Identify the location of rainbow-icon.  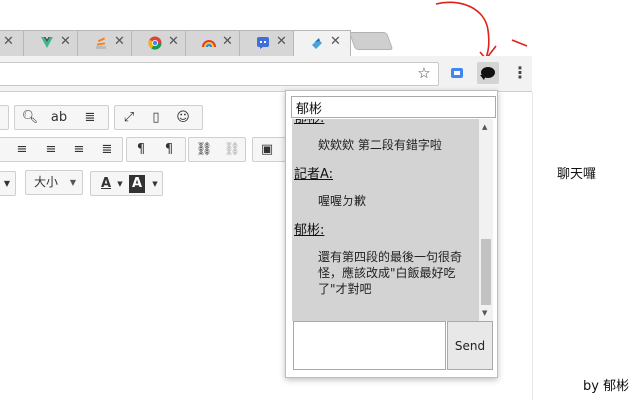
(209, 44).